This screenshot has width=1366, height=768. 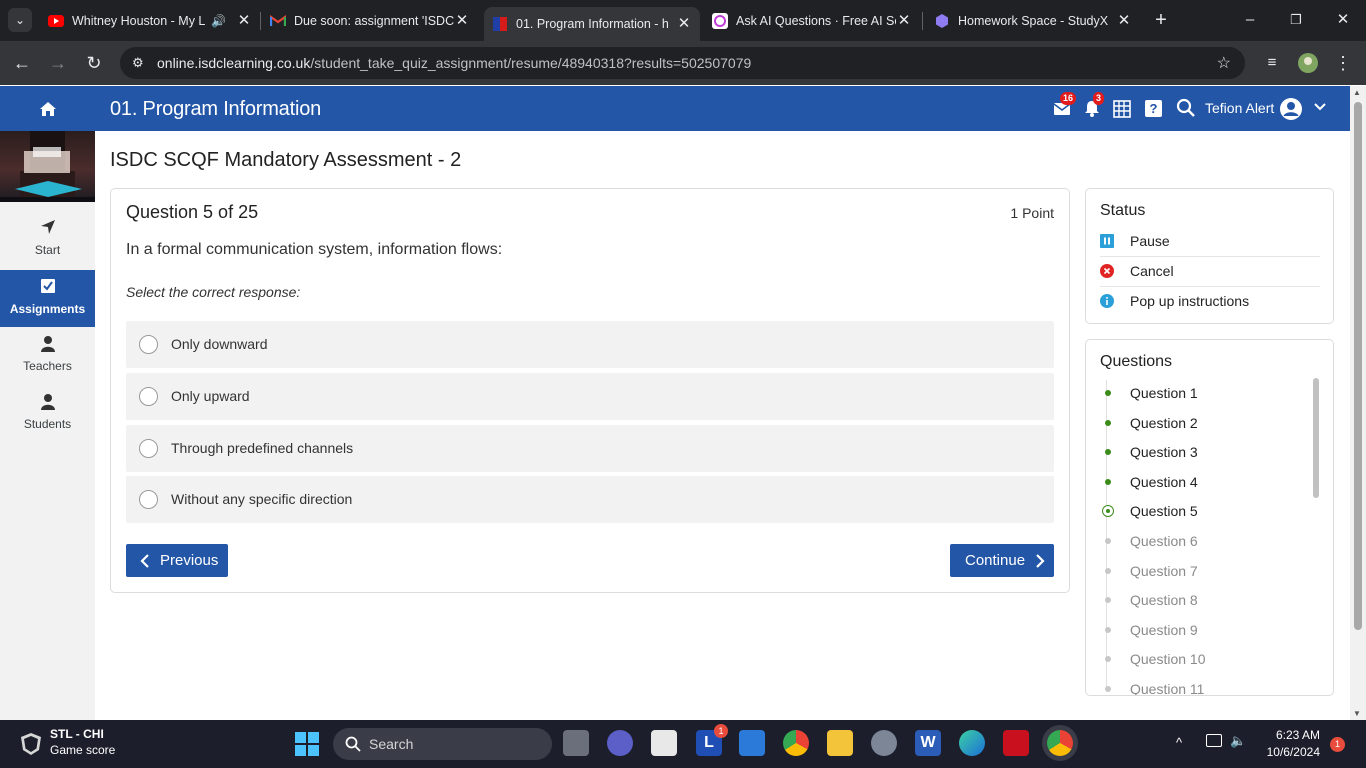 I want to click on widget-title: STL - CHI, so click(x=77, y=734).